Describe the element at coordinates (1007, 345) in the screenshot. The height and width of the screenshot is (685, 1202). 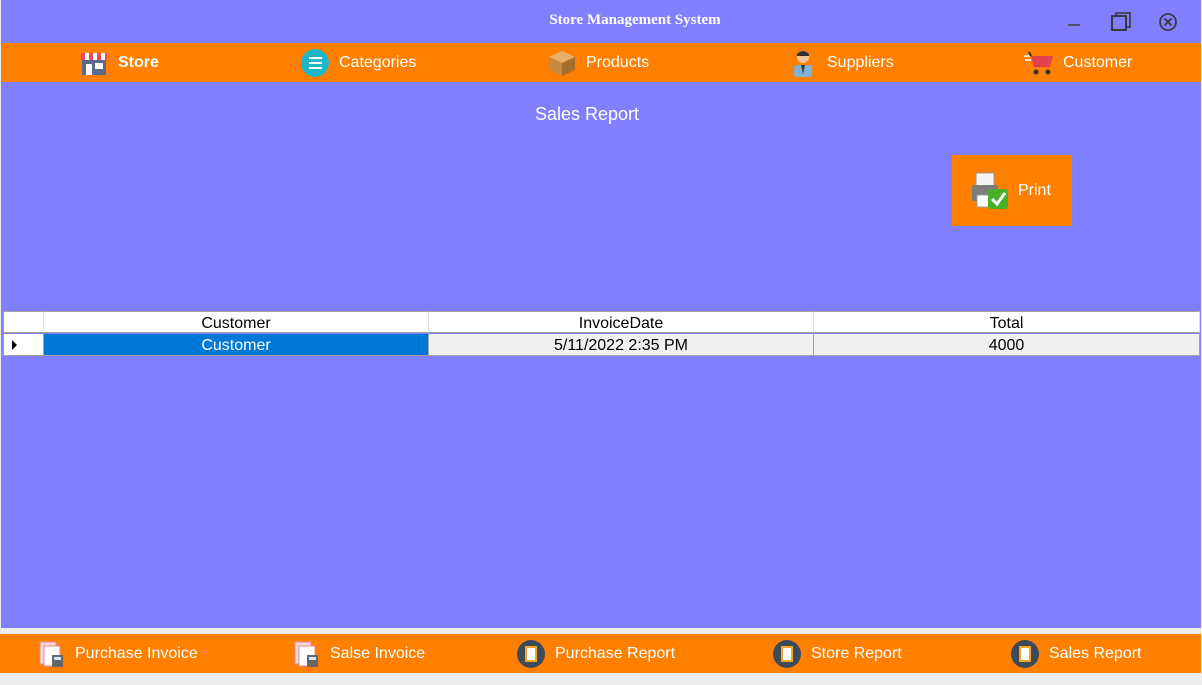
I see `cell-total: 4000` at that location.